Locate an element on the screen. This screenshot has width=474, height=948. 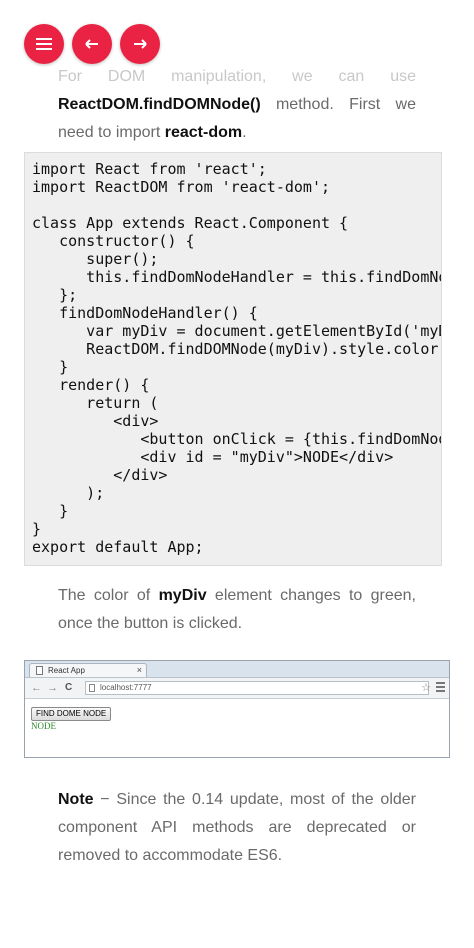
code-line: class App extends React.Component { is located at coordinates (190, 223).